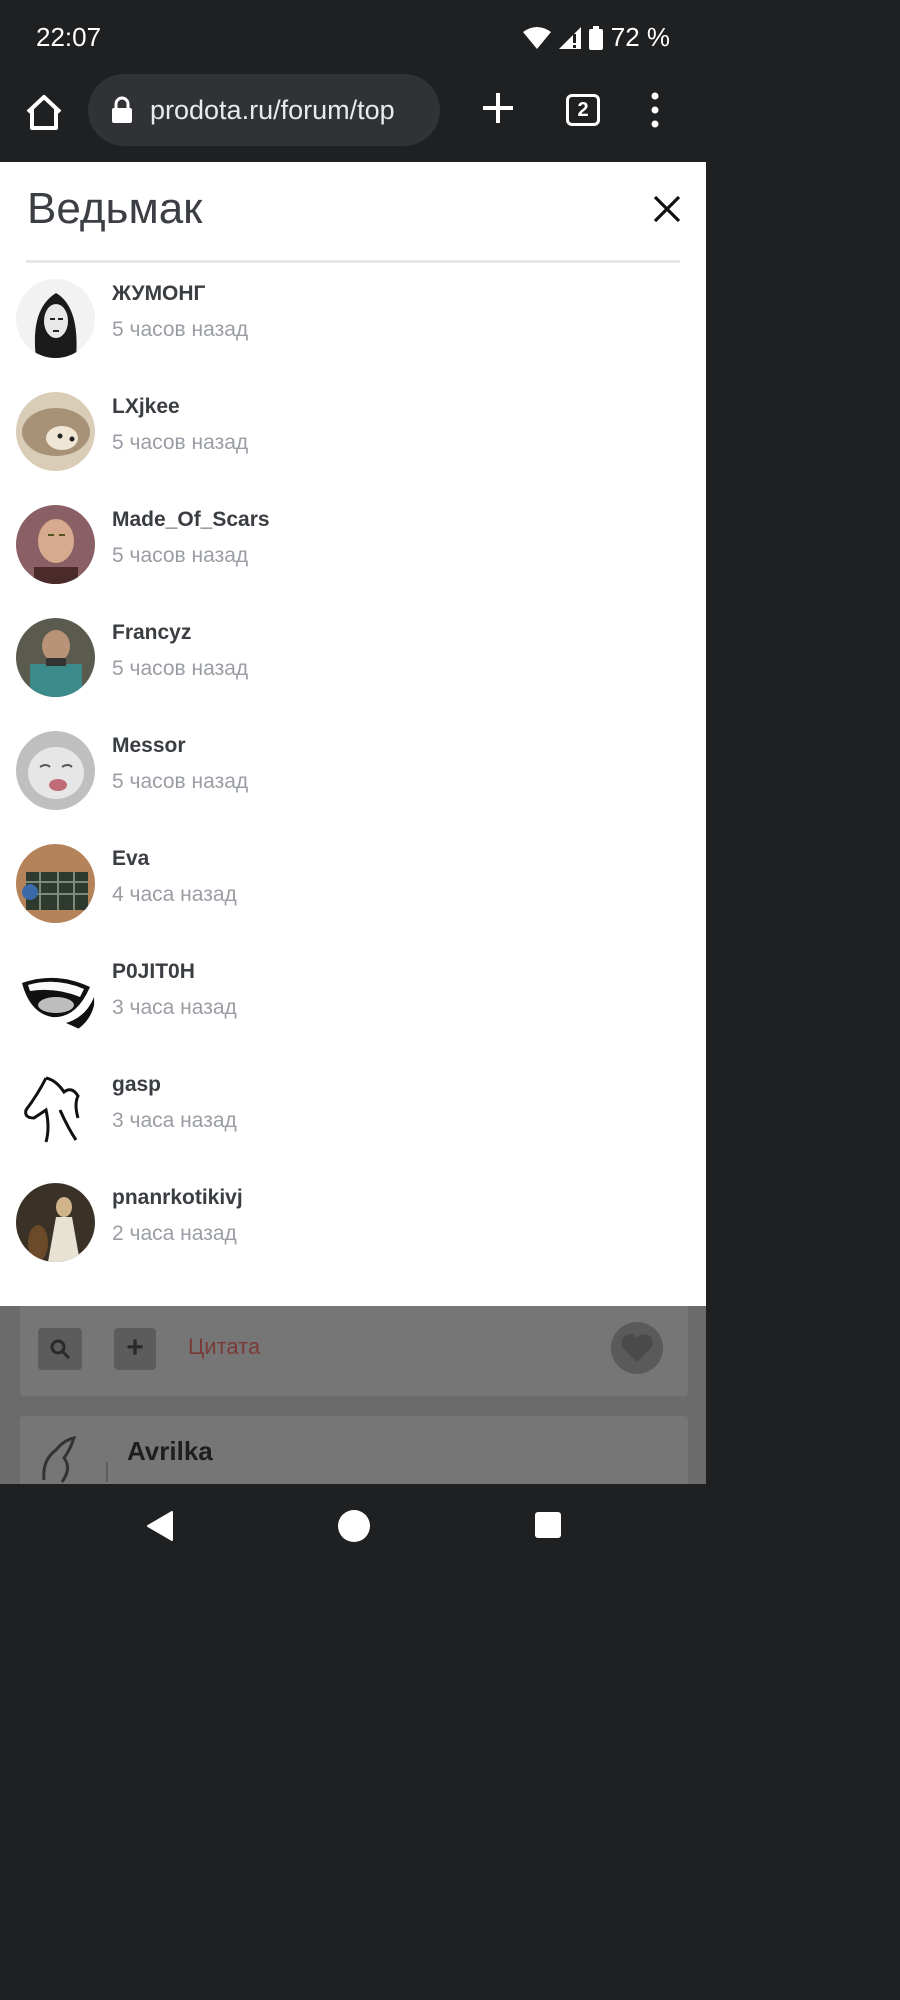 This screenshot has width=900, height=2000. What do you see at coordinates (353, 1119) in the screenshot?
I see `list-item: gasp 3 часа назад` at bounding box center [353, 1119].